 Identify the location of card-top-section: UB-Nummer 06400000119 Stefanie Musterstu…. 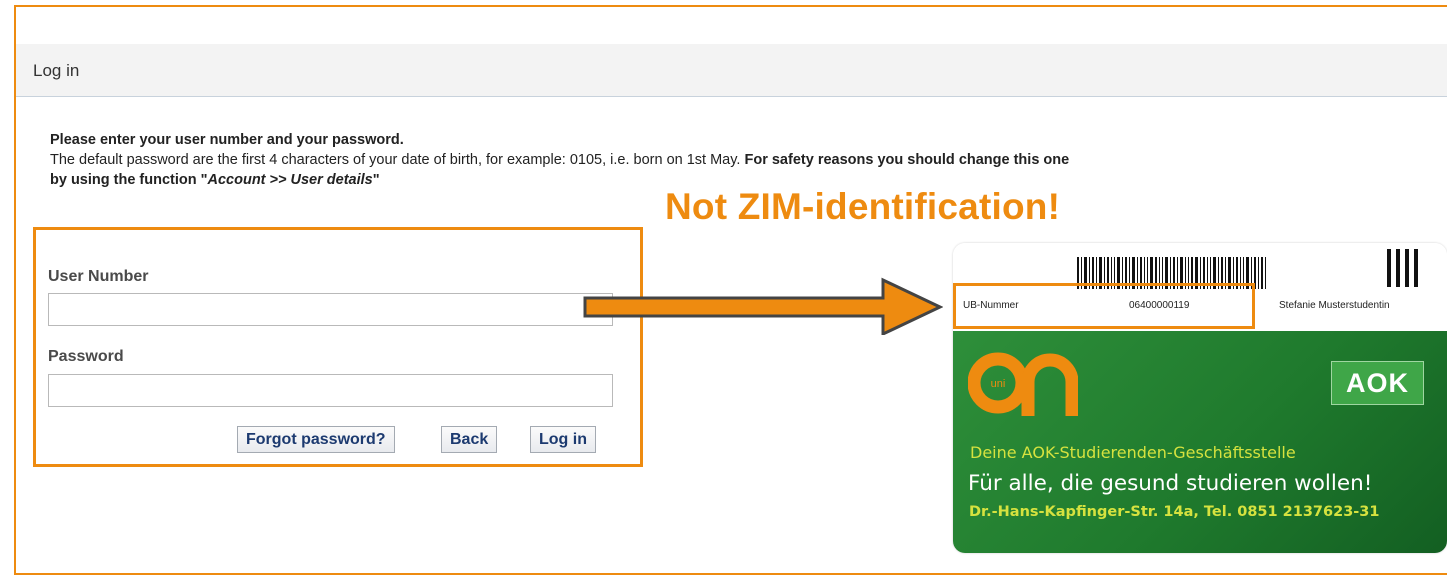
(1200, 287).